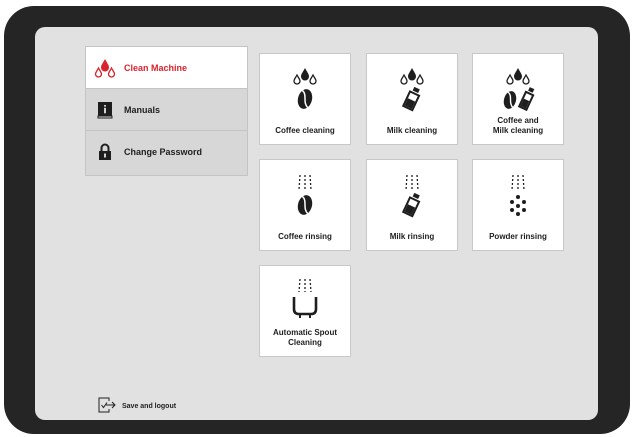  What do you see at coordinates (412, 236) in the screenshot?
I see `tile-label: Milk rinsing` at bounding box center [412, 236].